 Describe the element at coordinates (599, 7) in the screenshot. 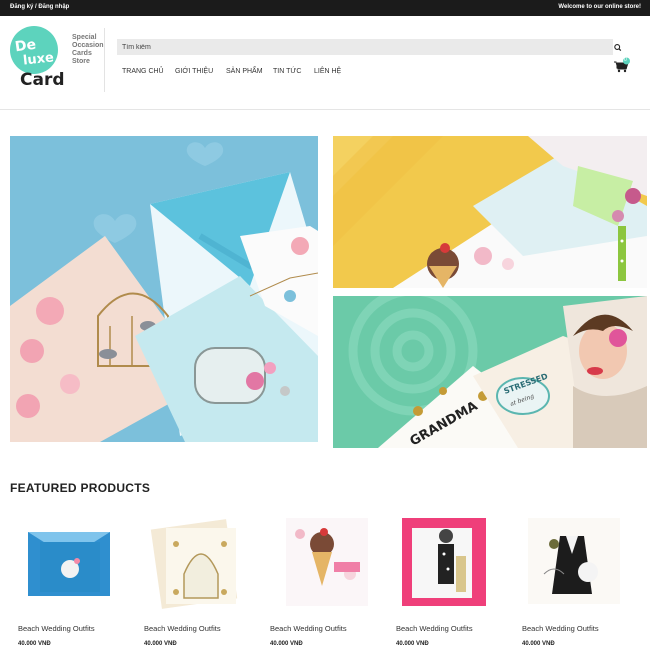

I see `welcome-message: Welcome to our online store!` at that location.